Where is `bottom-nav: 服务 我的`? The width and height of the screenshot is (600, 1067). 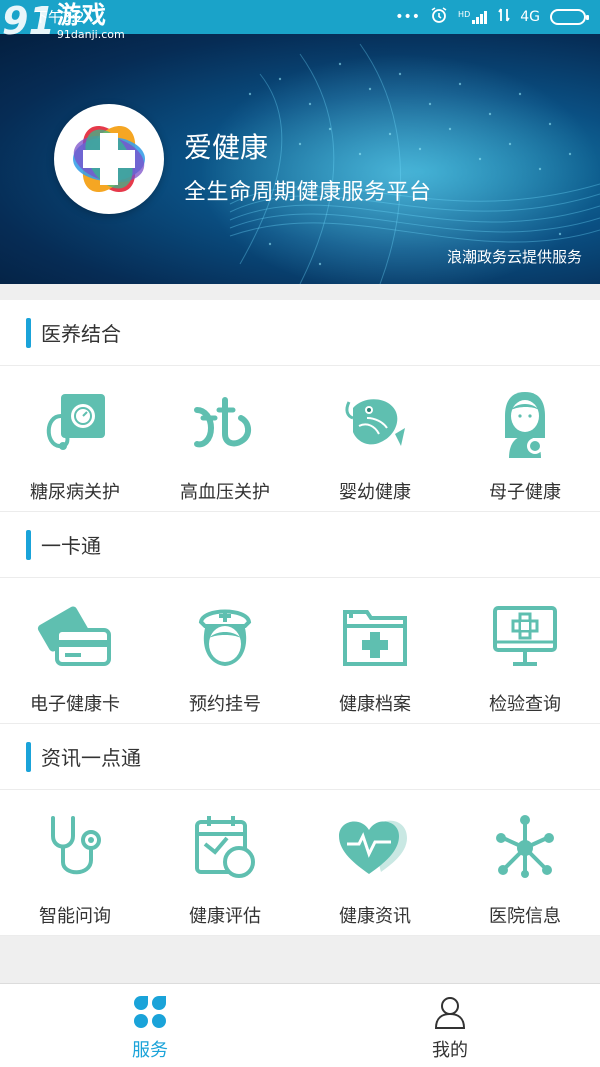
bottom-nav: 服务 我的 is located at coordinates (300, 1025).